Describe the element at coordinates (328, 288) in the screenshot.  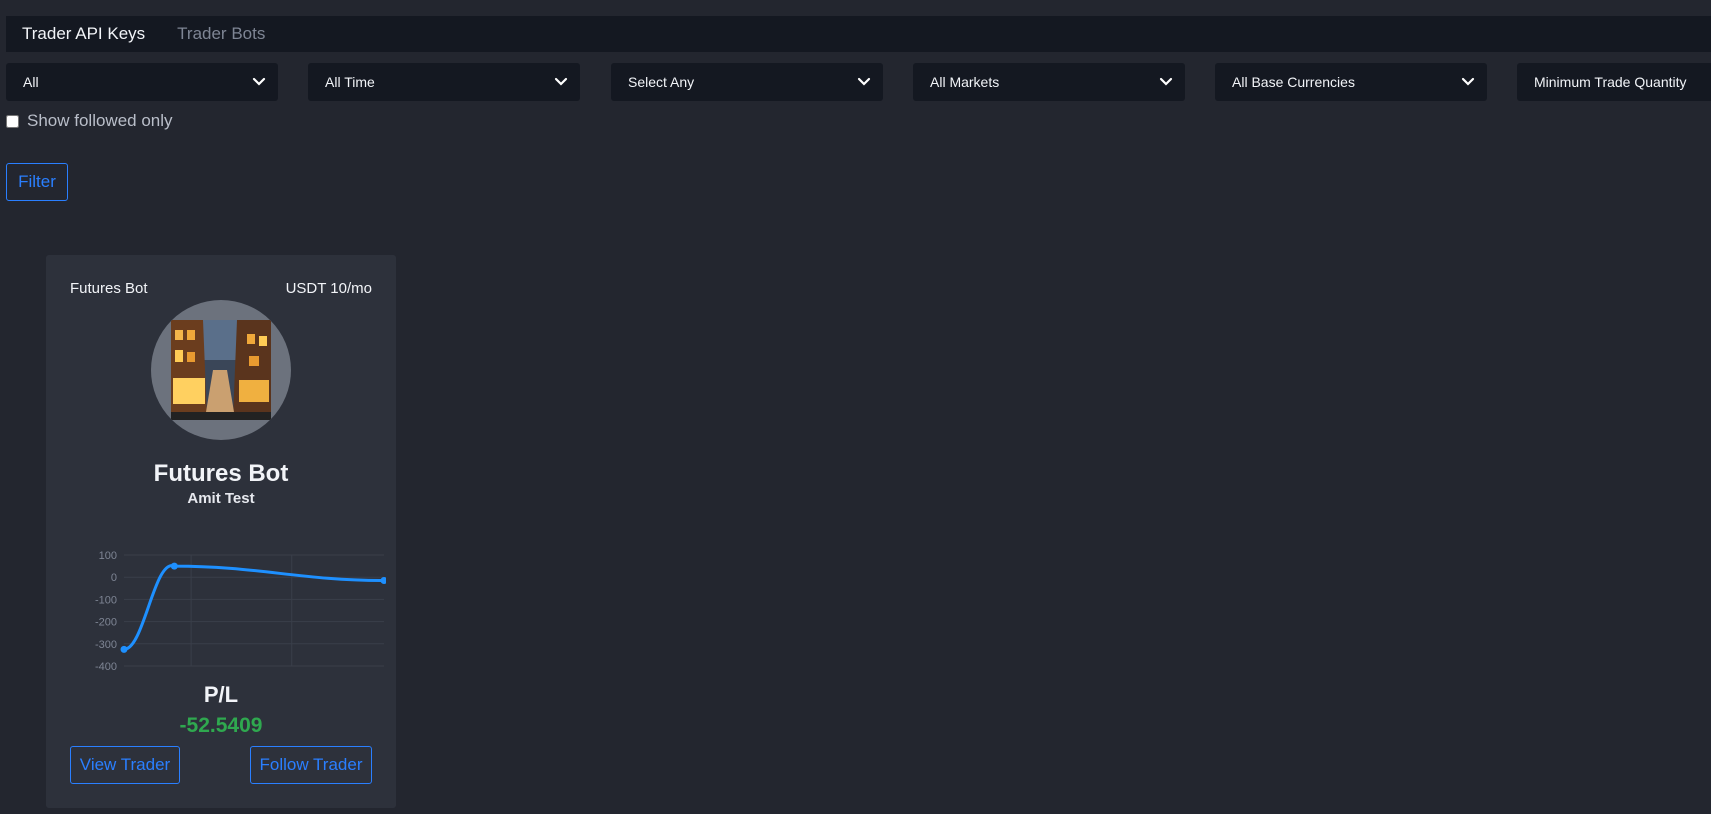
I see `subscription-price: USDT 10/mo` at that location.